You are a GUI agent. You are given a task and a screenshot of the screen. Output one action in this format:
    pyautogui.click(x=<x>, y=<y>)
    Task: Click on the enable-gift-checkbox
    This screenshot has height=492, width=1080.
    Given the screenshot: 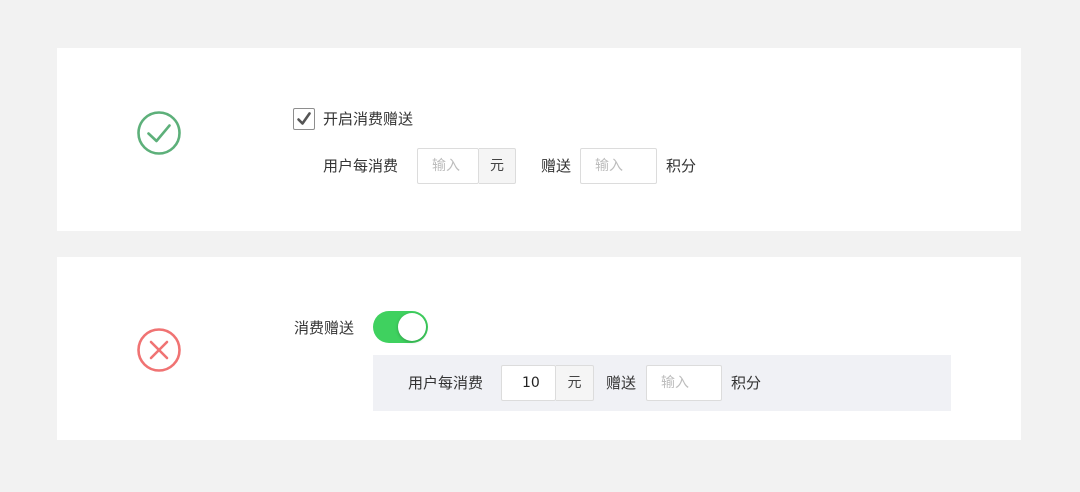 What is the action you would take?
    pyautogui.click(x=304, y=119)
    